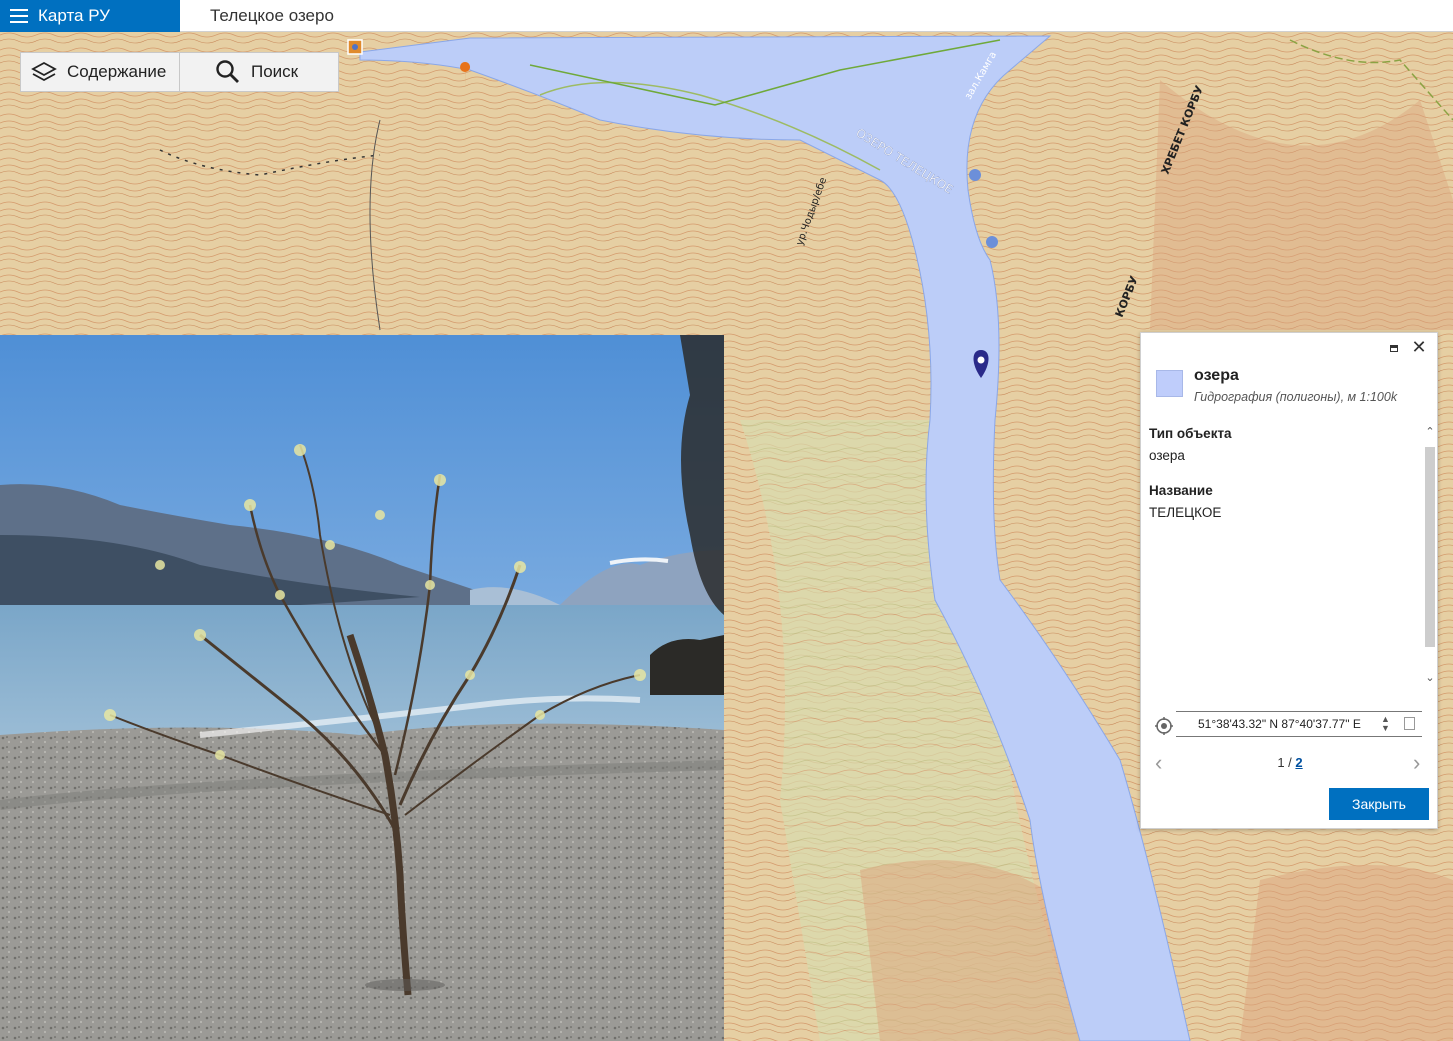 The height and width of the screenshot is (1041, 1453). Describe the element at coordinates (1385, 724) in the screenshot. I see `format-spinner-icon: ▲ ▼` at that location.